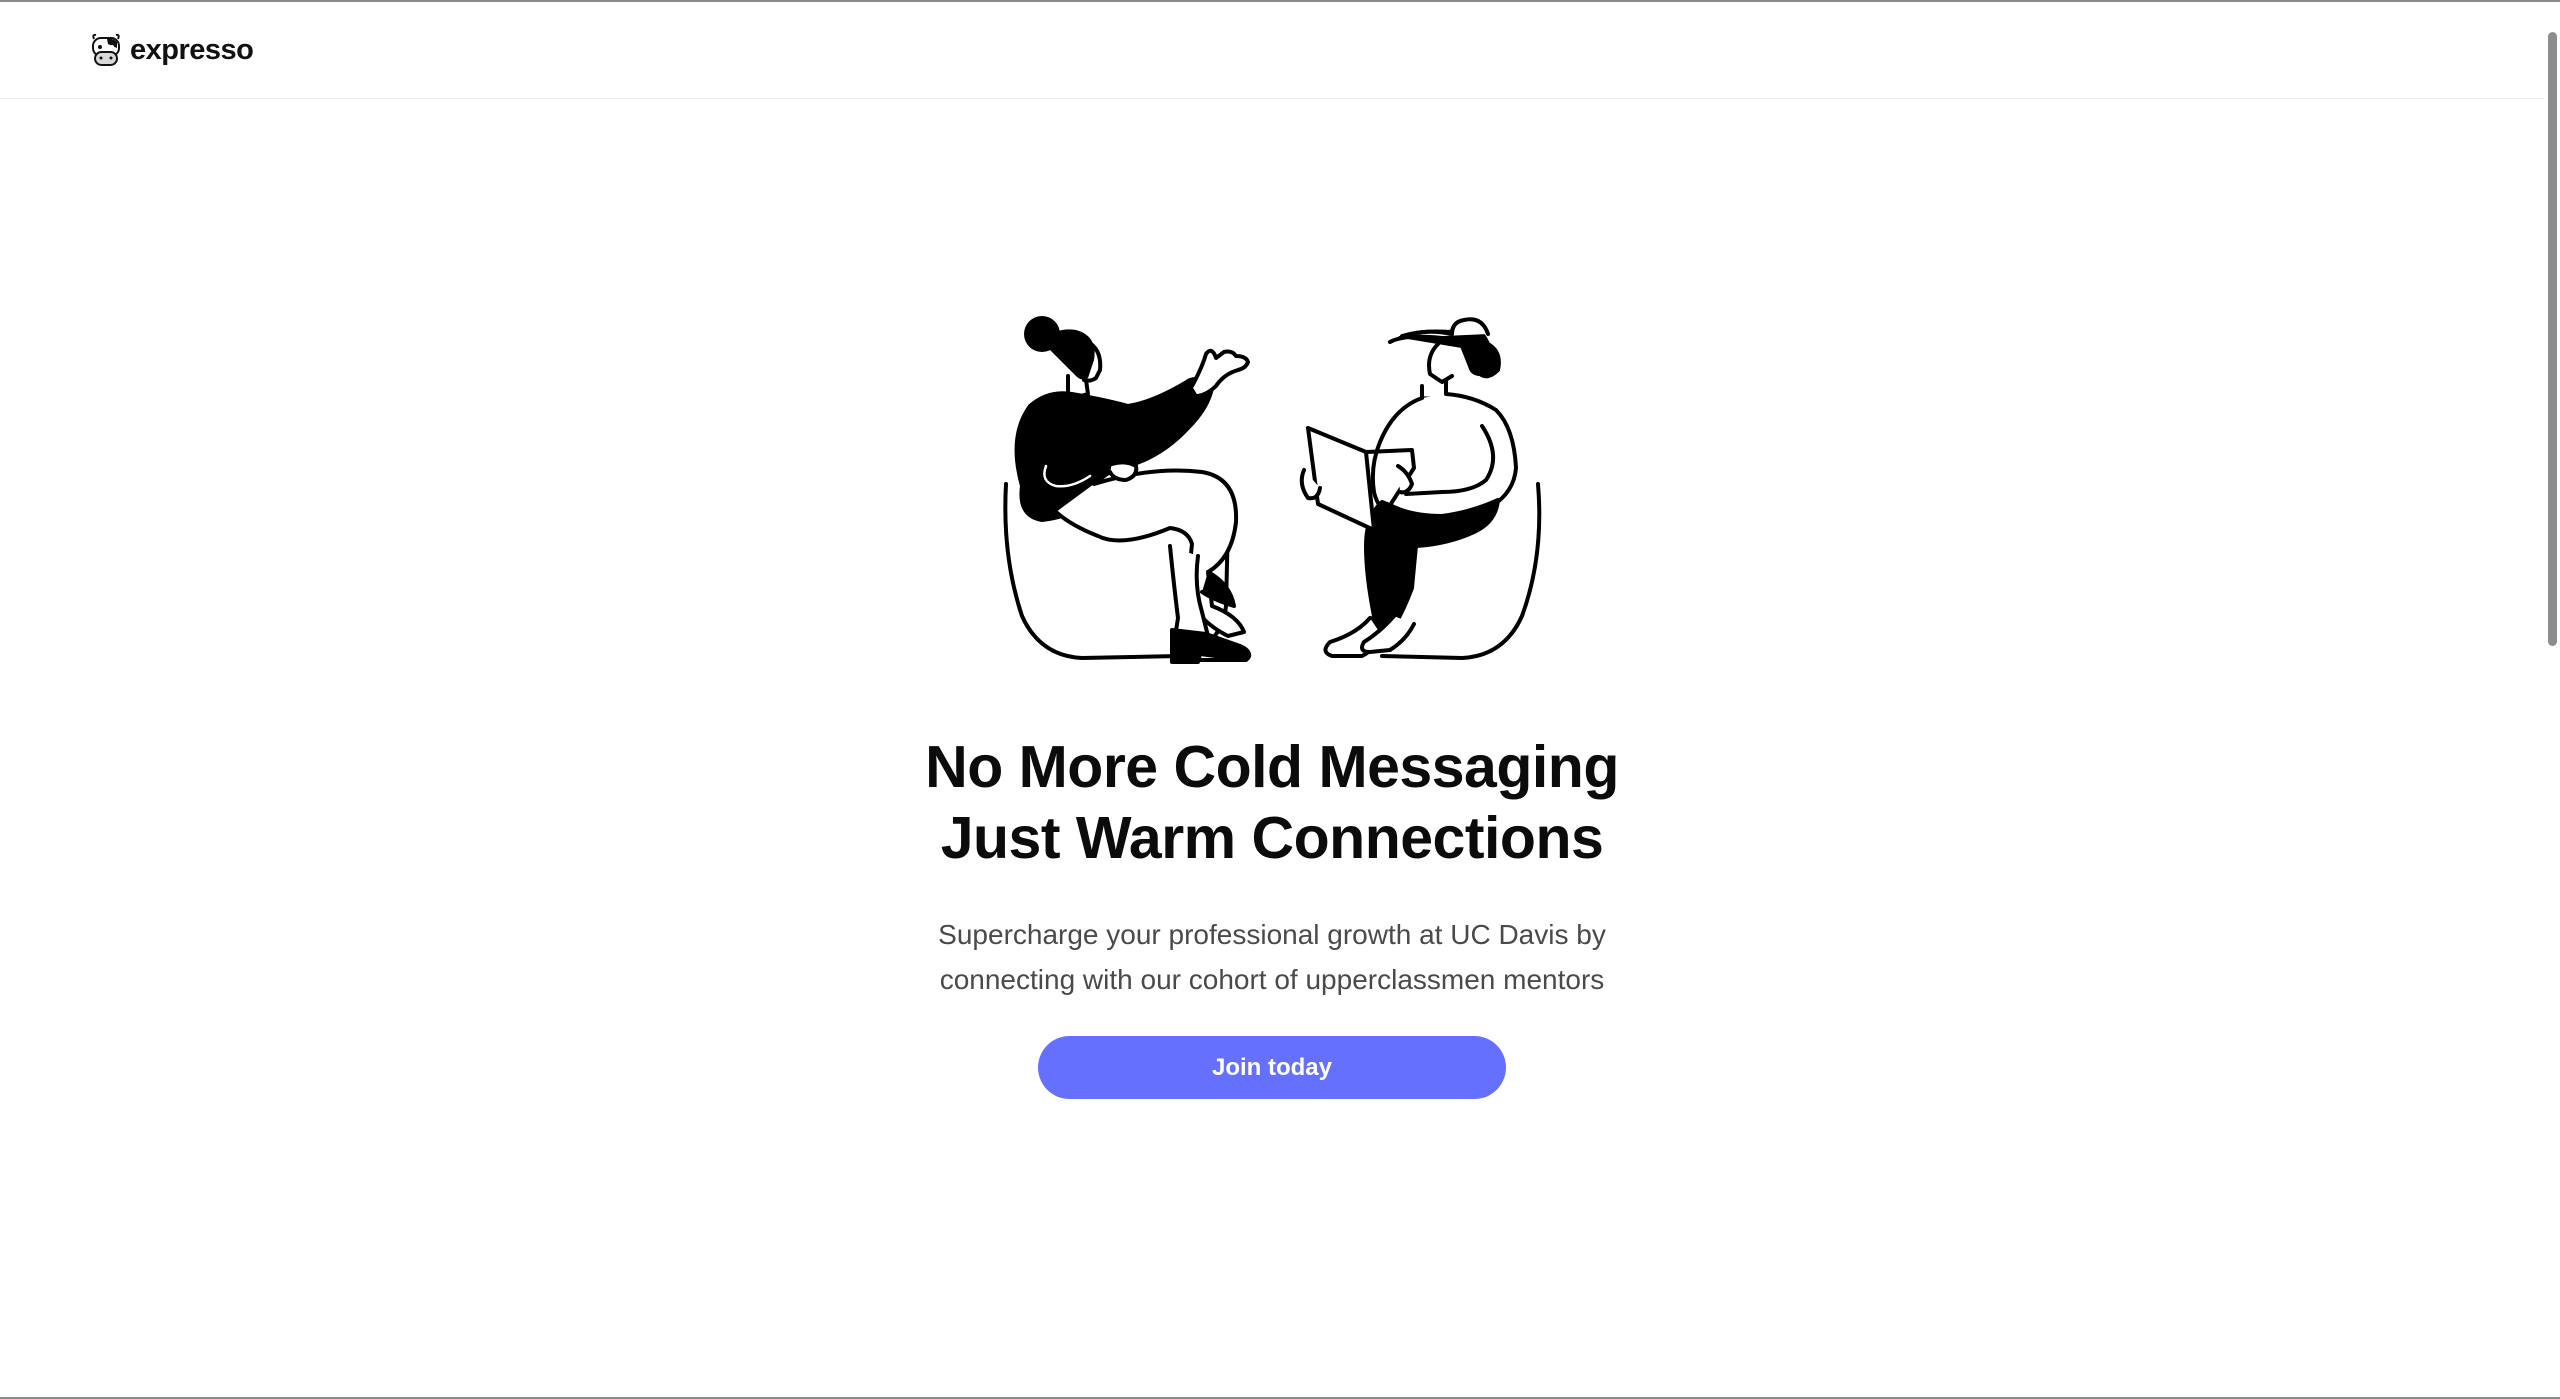 Image resolution: width=2560 pixels, height=1399 pixels. Describe the element at coordinates (1272, 838) in the screenshot. I see `headline-line-2: Just Warm Connections` at that location.